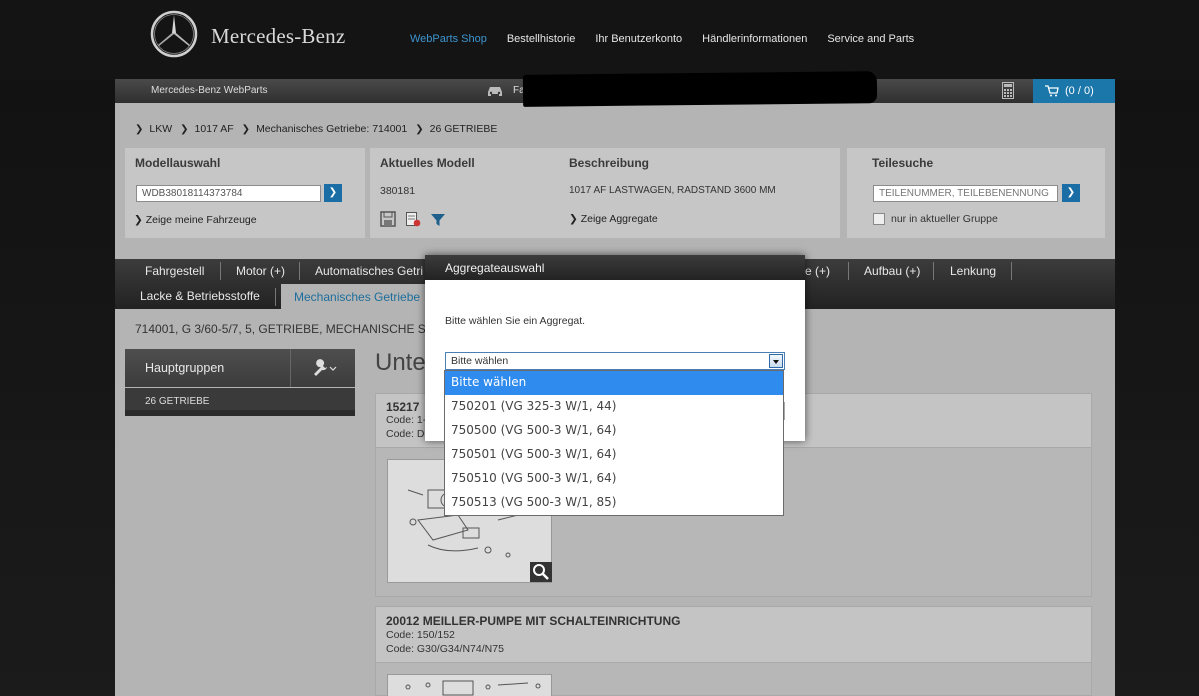 This screenshot has width=1199, height=696. I want to click on zeige-aggregate-link: ❯ Zeige Aggregate, so click(613, 219).